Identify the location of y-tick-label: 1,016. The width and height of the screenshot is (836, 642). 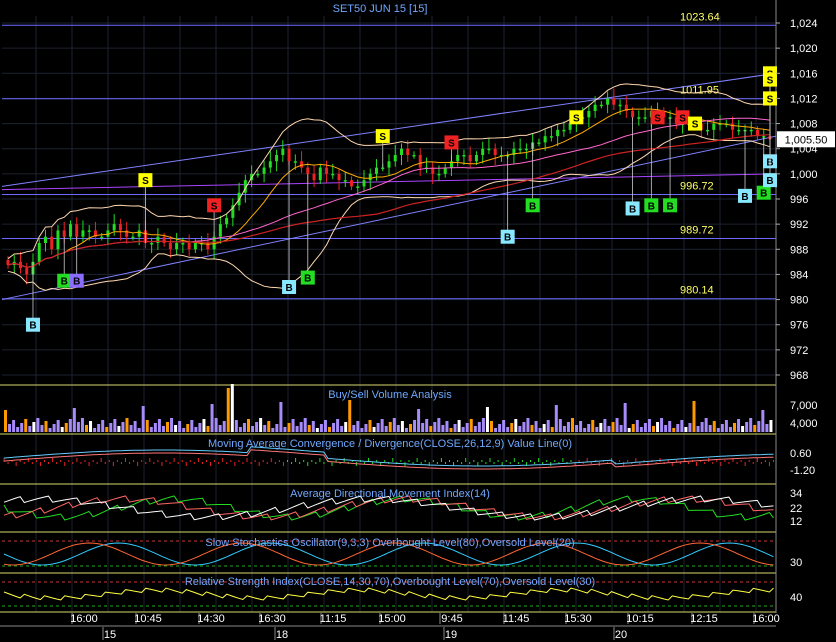
(804, 74).